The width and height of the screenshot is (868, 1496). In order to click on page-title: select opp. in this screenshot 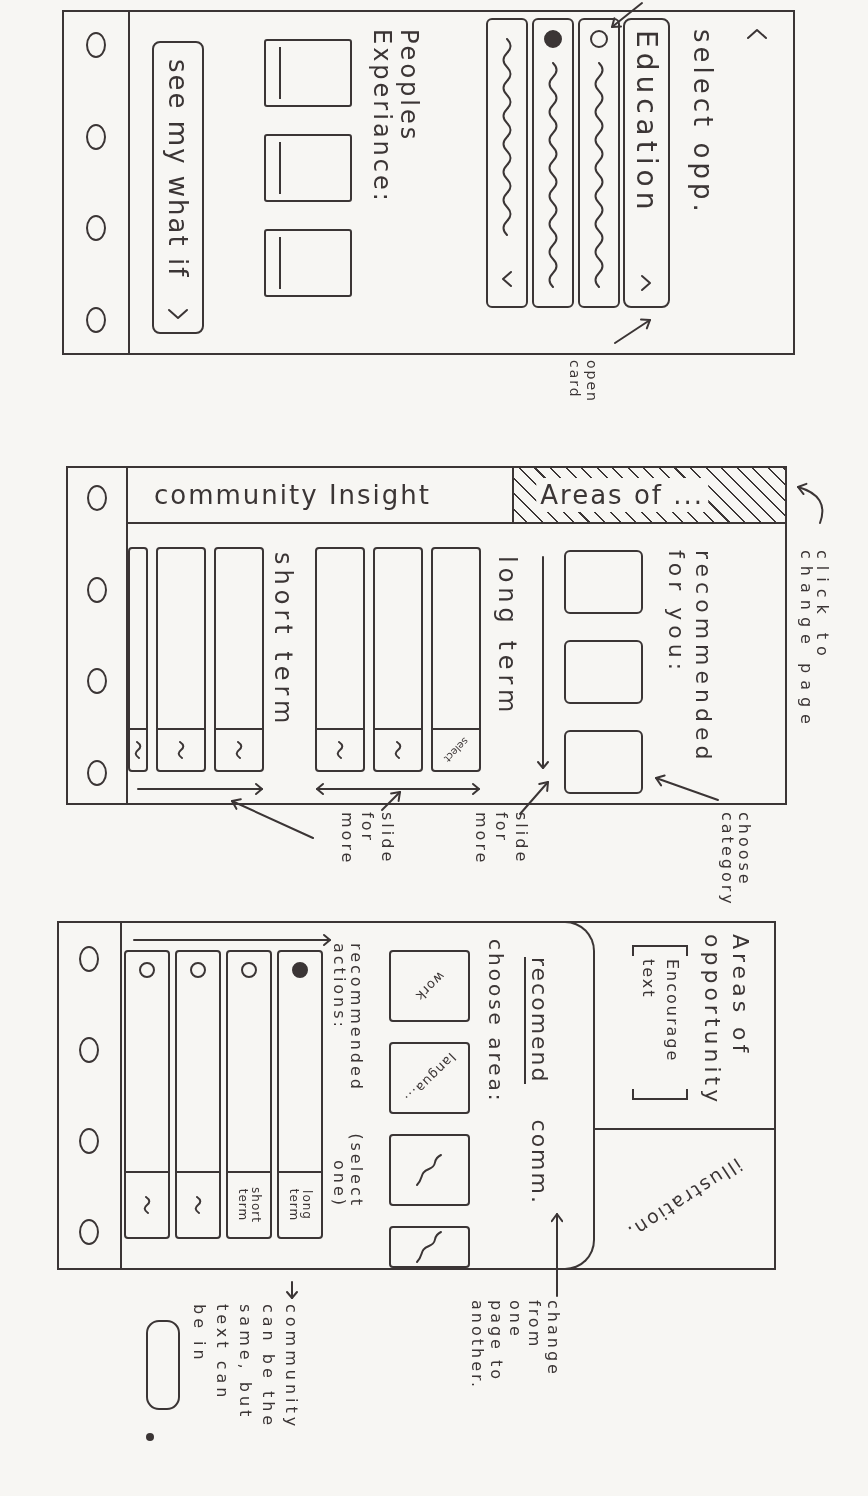, I will do `click(703, 122)`.